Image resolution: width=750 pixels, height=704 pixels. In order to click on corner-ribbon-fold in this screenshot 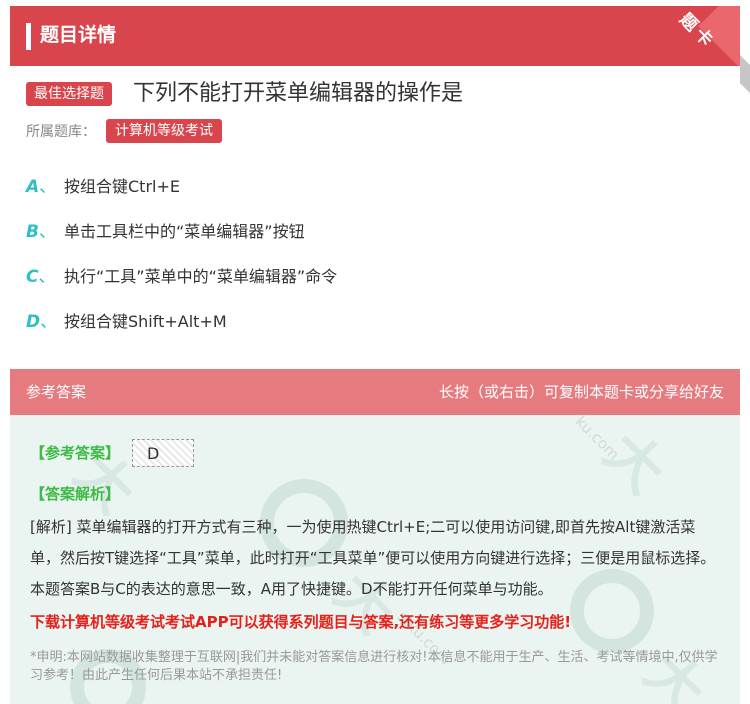, I will do `click(745, 74)`.